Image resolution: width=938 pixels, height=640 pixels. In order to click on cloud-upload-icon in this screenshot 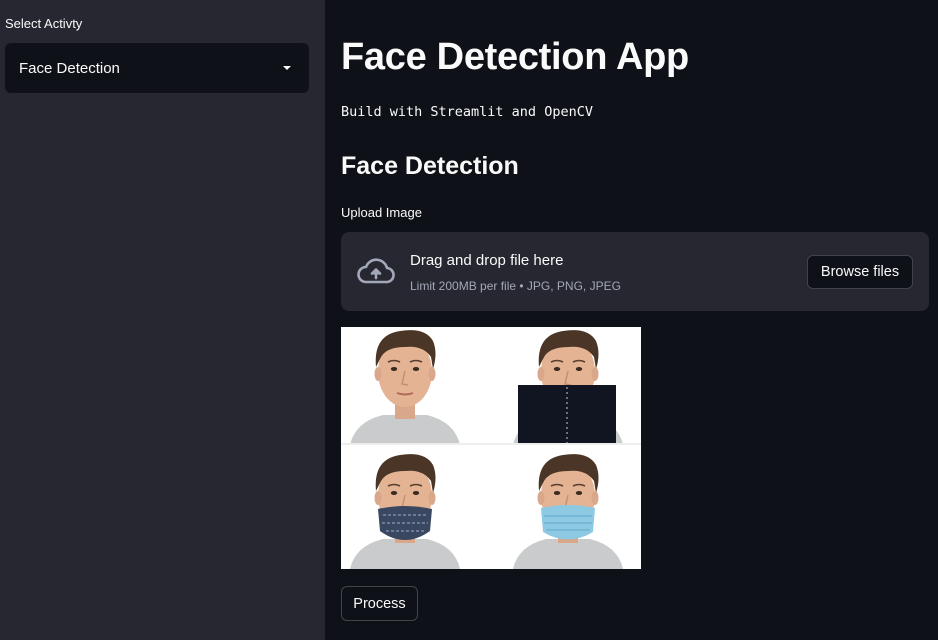, I will do `click(376, 271)`.